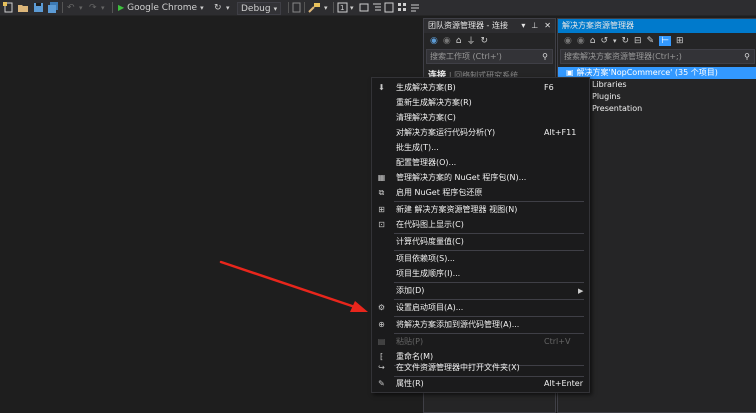  What do you see at coordinates (352, 7) in the screenshot?
I see `comment-dropdown-icon: ▾` at bounding box center [352, 7].